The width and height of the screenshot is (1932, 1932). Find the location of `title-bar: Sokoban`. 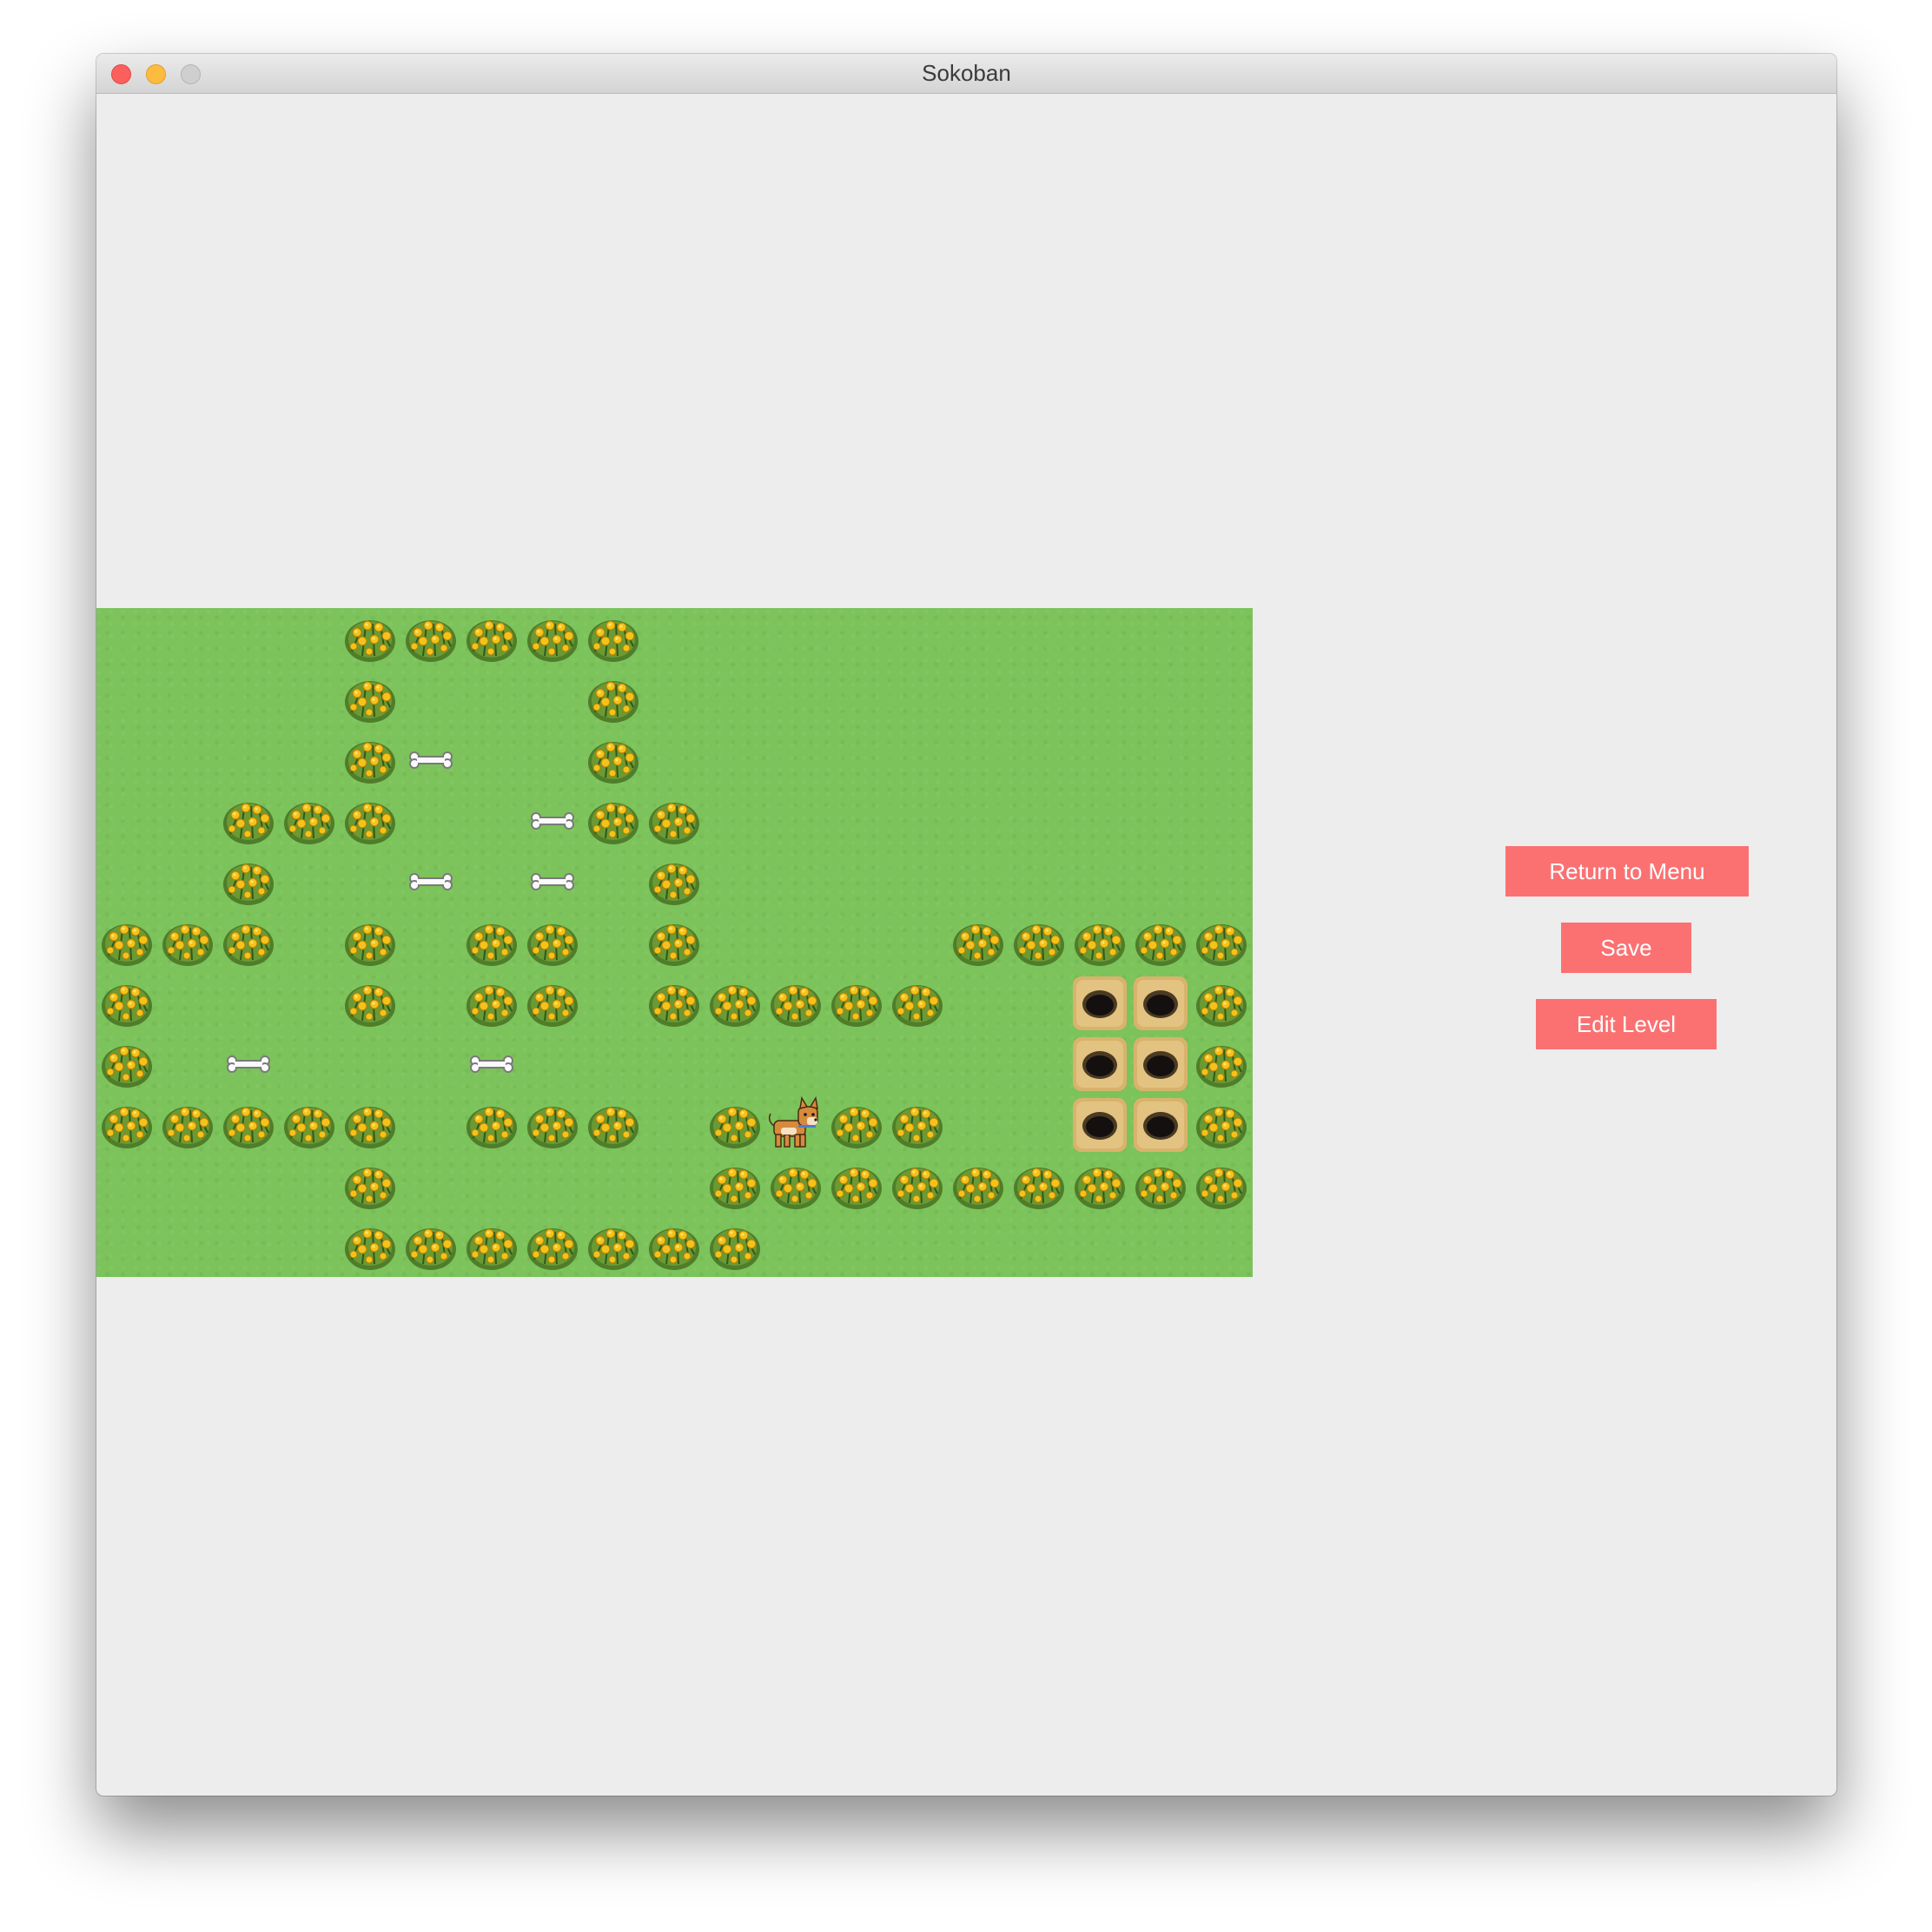

title-bar: Sokoban is located at coordinates (966, 74).